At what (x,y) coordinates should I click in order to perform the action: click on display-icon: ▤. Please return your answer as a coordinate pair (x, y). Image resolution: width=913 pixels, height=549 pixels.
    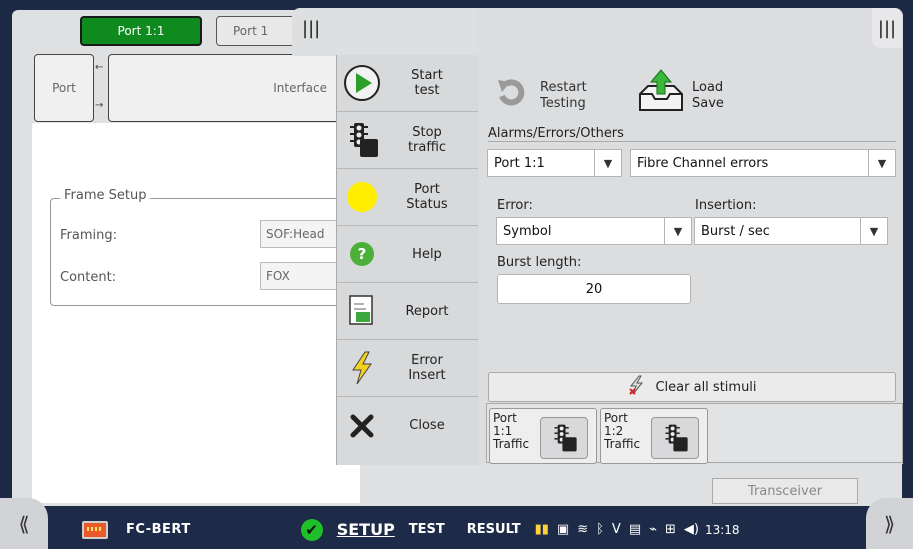
    Looking at the image, I should click on (635, 529).